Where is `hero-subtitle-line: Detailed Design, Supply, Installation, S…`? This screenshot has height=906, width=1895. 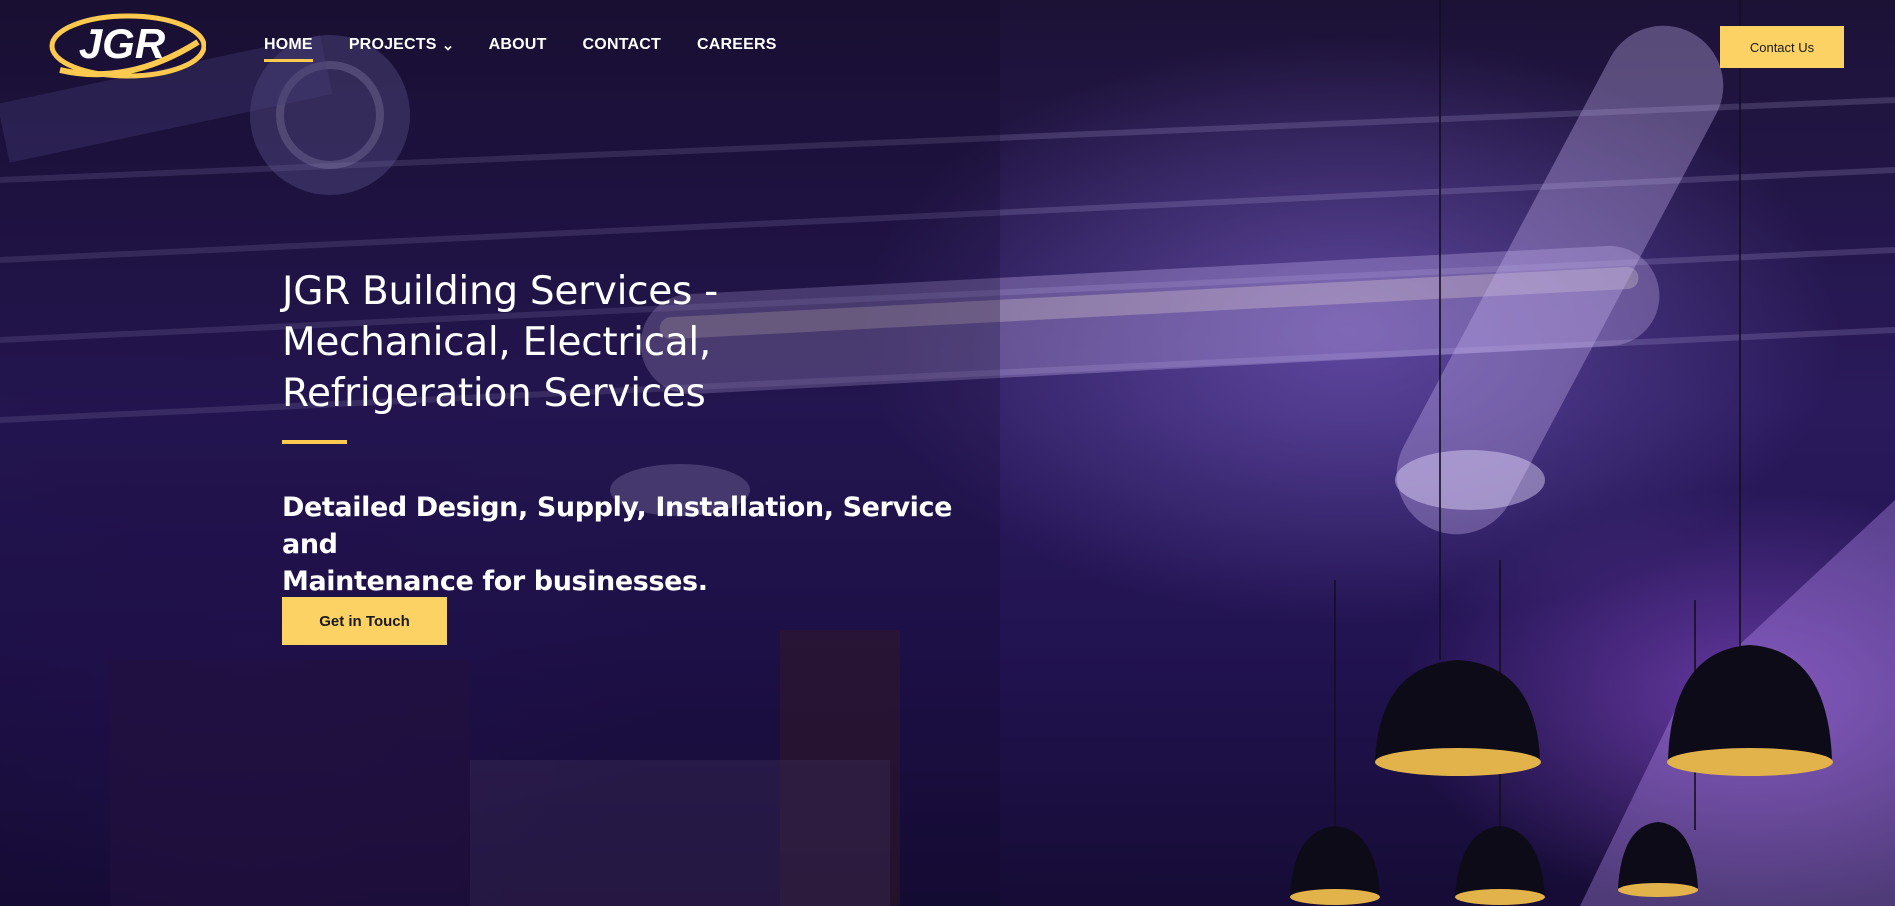 hero-subtitle-line: Detailed Design, Supply, Installation, S… is located at coordinates (617, 526).